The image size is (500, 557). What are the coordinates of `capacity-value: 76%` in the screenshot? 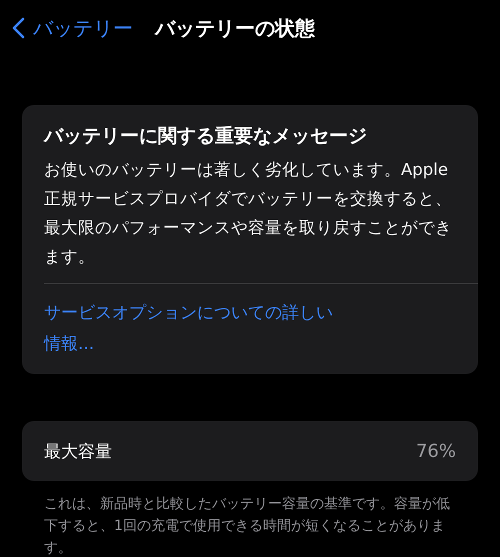 It's located at (436, 451).